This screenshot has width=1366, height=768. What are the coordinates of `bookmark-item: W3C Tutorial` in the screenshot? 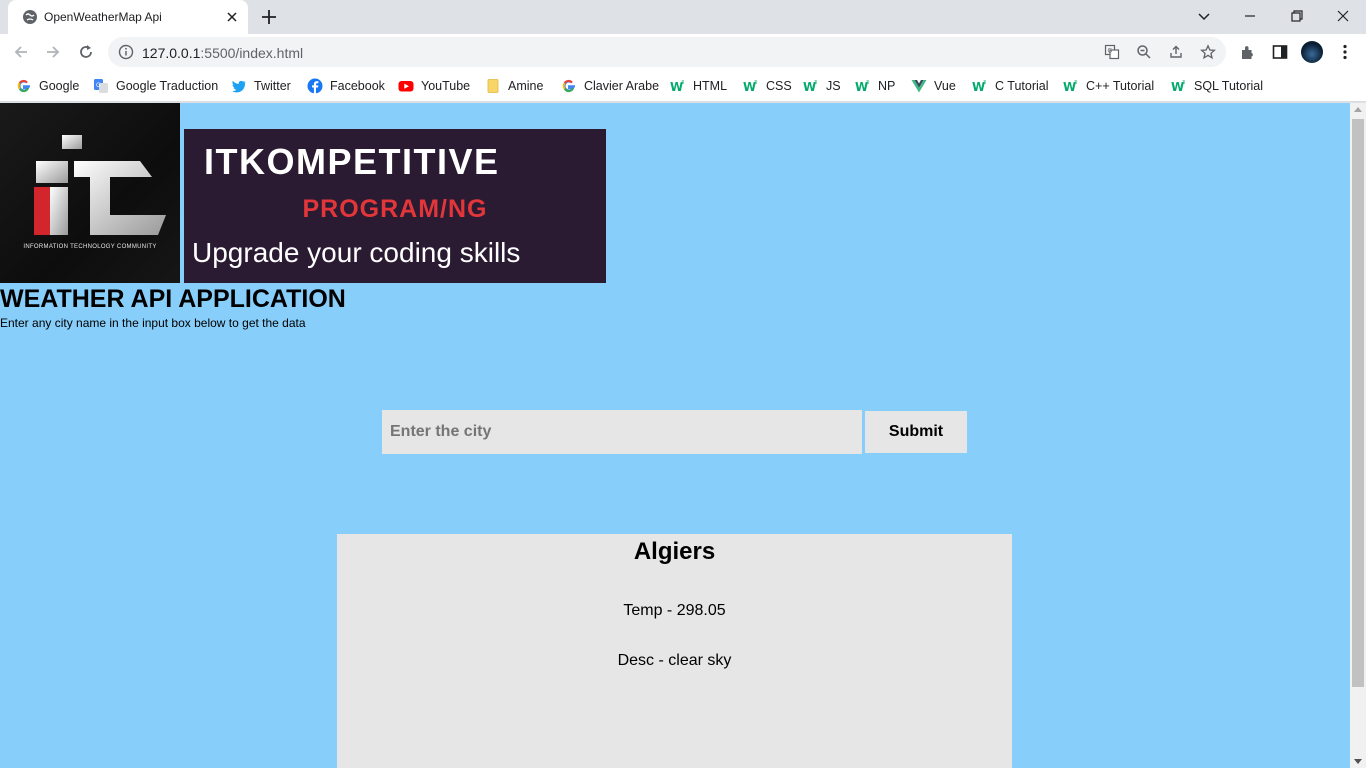 It's located at (1010, 86).